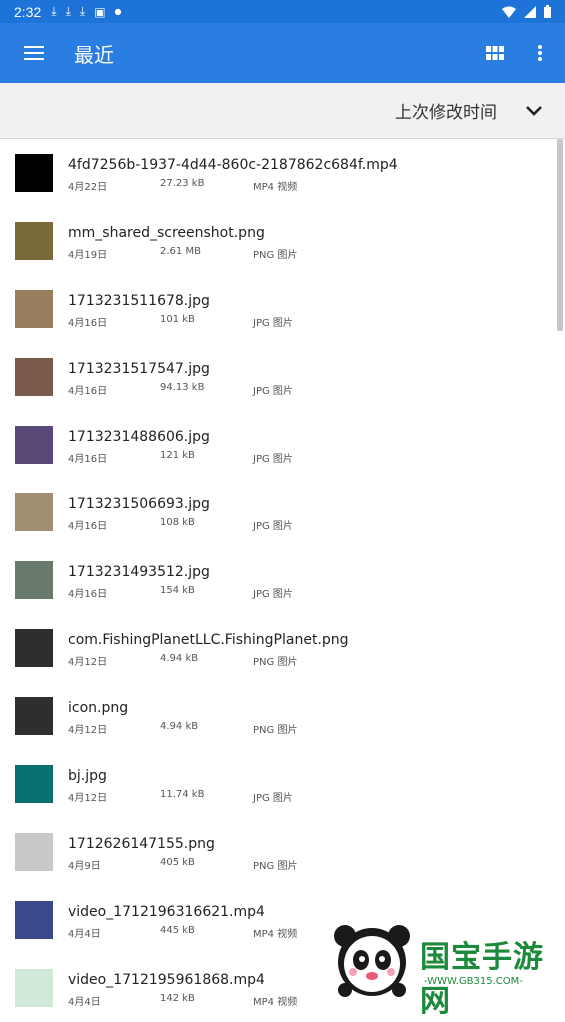 The width and height of the screenshot is (565, 1022). What do you see at coordinates (139, 300) in the screenshot?
I see `file-name: 1713231511678.jpg` at bounding box center [139, 300].